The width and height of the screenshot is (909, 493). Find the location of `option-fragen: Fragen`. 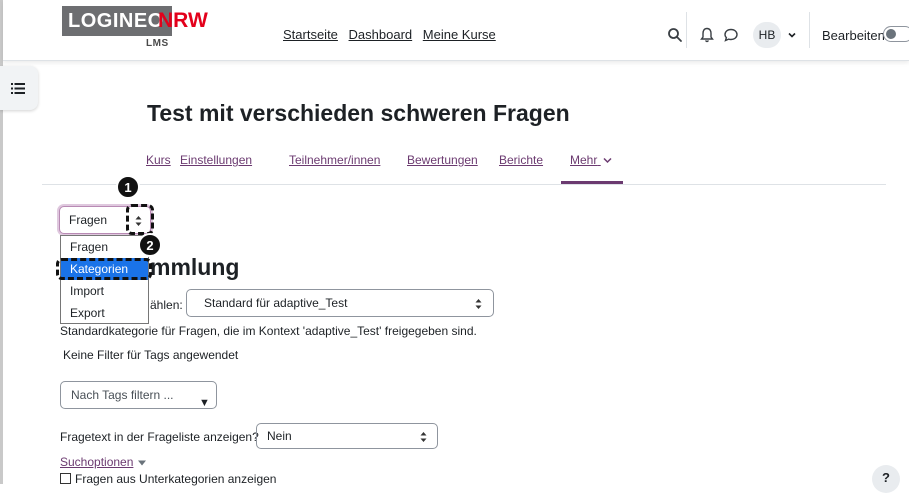

option-fragen: Fragen is located at coordinates (104, 247).